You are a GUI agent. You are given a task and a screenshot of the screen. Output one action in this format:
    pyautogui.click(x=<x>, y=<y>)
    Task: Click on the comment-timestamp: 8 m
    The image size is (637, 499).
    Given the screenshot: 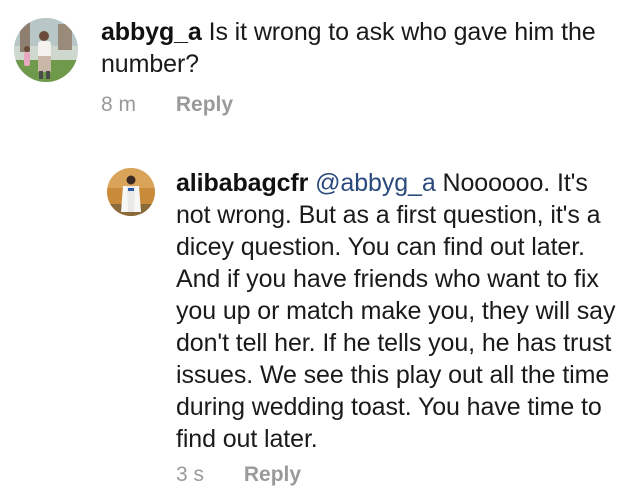 What is the action you would take?
    pyautogui.click(x=119, y=104)
    